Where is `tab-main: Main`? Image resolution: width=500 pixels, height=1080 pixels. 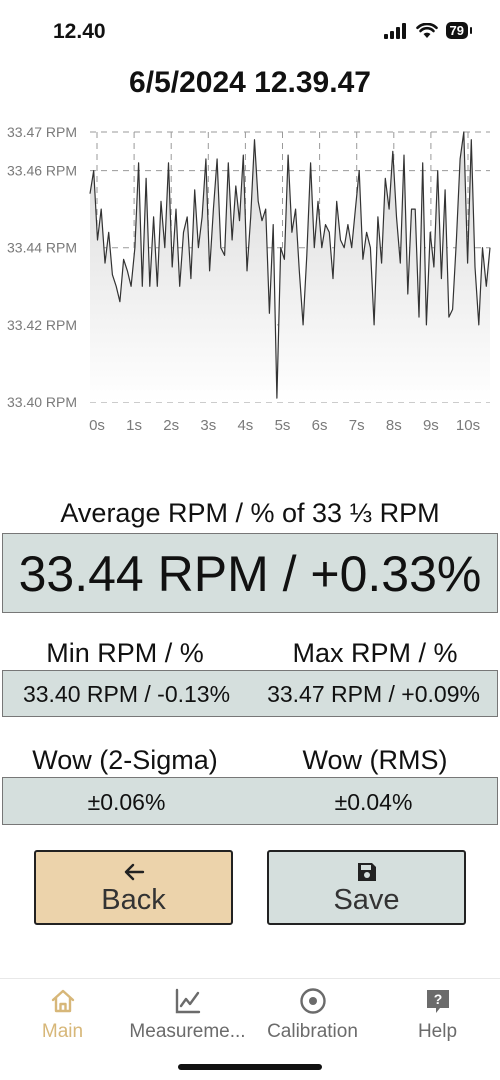 tab-main: Main is located at coordinates (62, 1014).